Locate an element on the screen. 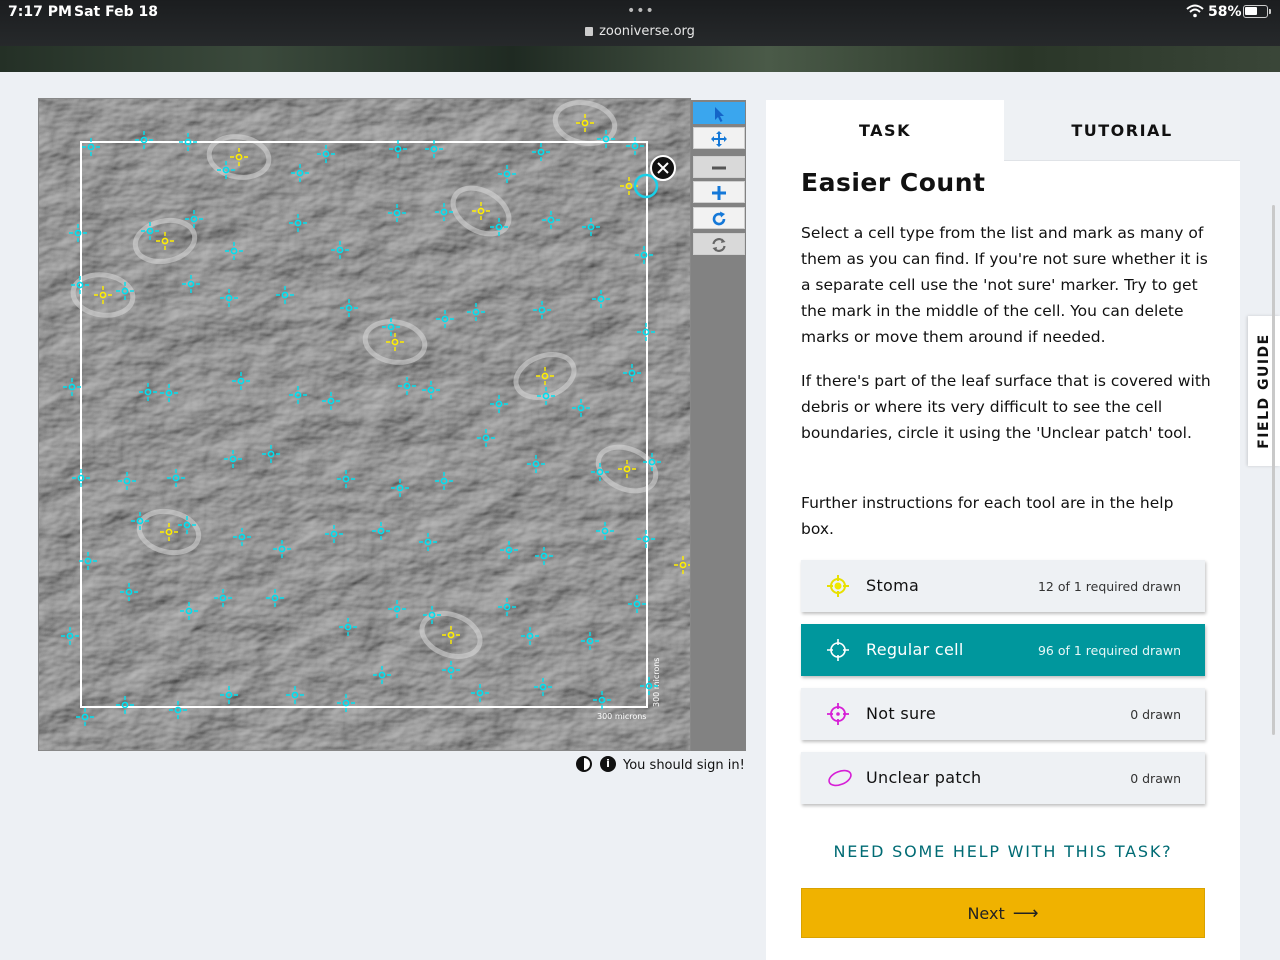  delete-mark-icon is located at coordinates (663, 168).